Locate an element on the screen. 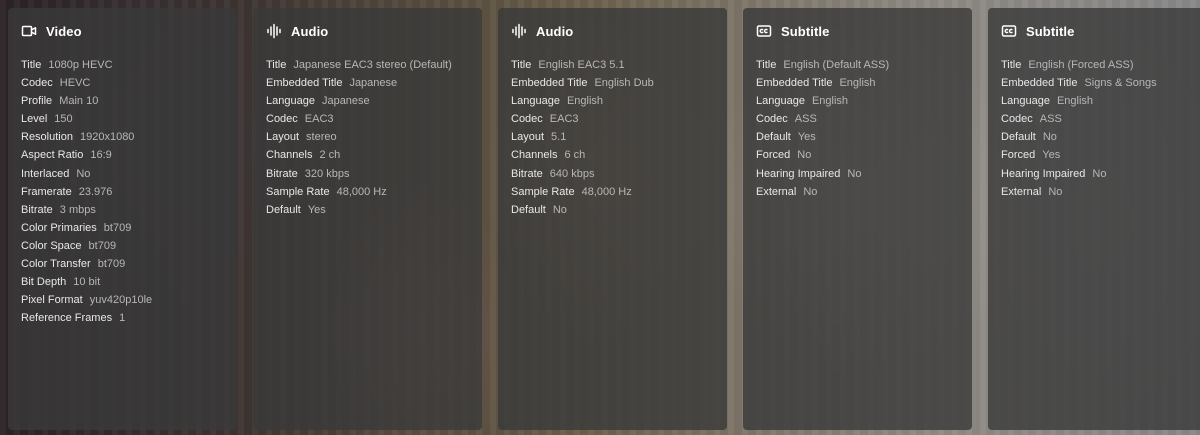 This screenshot has height=435, width=1200. property-label: External is located at coordinates (1021, 191).